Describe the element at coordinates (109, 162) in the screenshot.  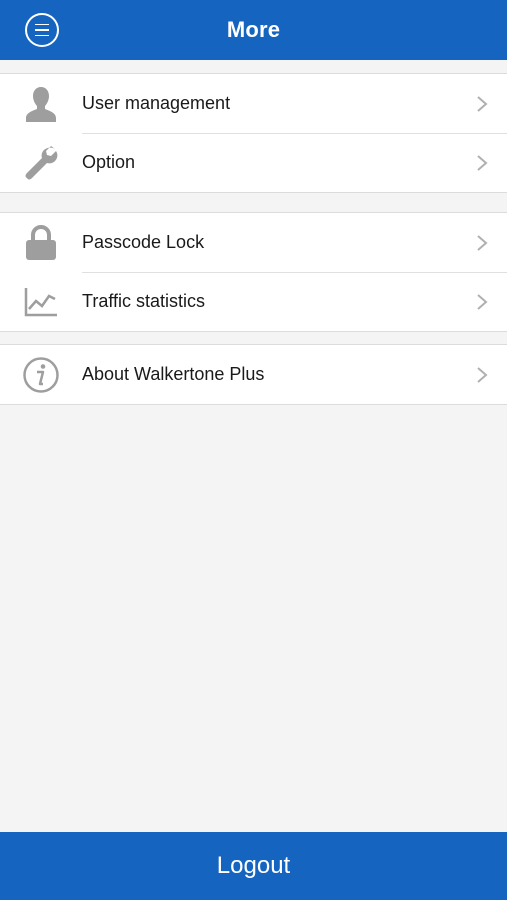
I see `menu-item-label: Option` at that location.